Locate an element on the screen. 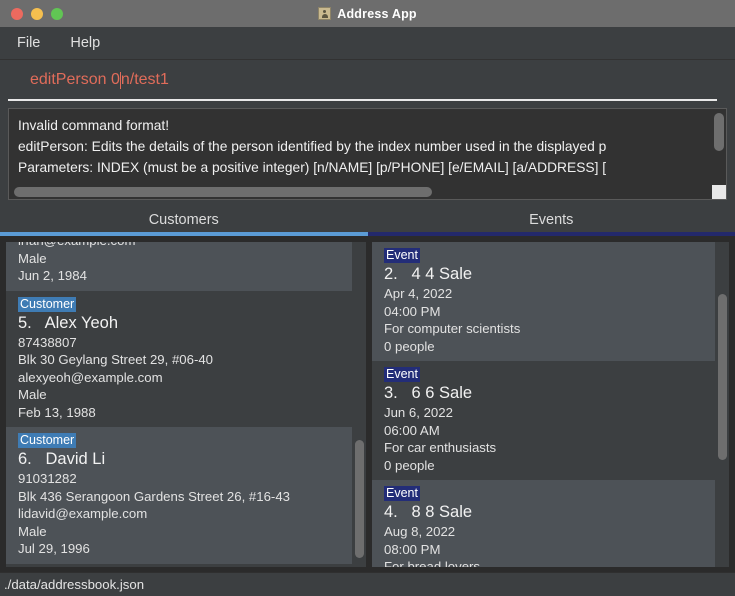 The image size is (735, 596). customer-name: 6. David Li is located at coordinates (62, 459).